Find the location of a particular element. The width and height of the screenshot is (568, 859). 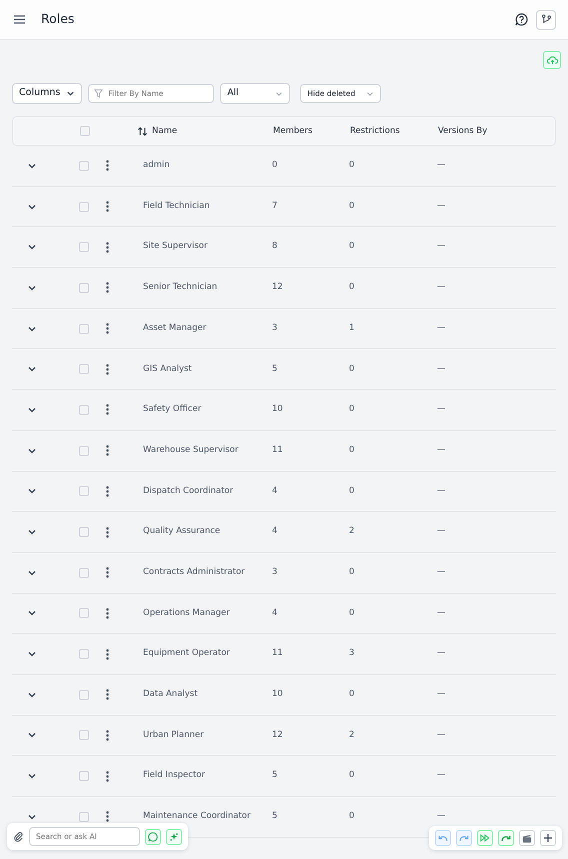

branch-icon is located at coordinates (546, 19).